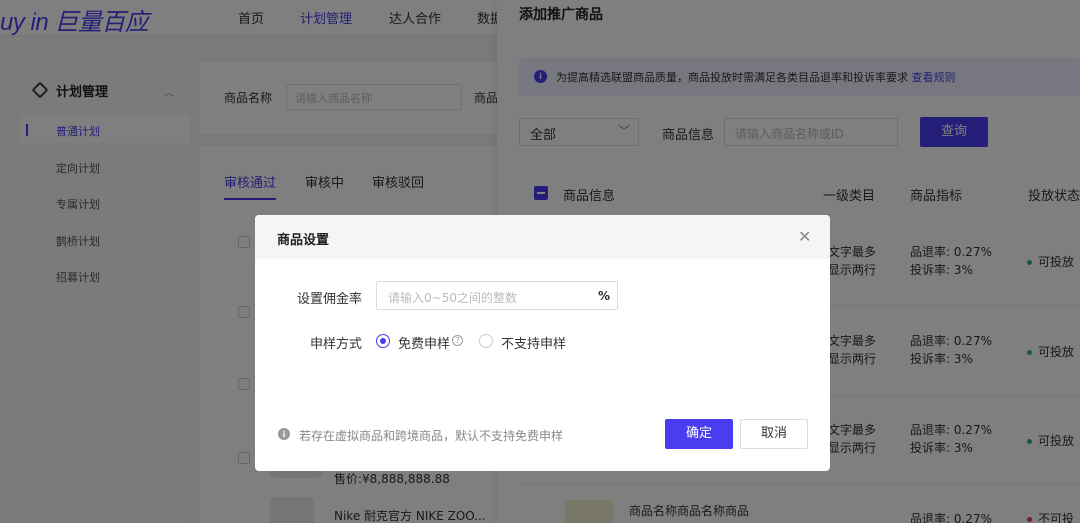  What do you see at coordinates (330, 299) in the screenshot?
I see `commission-label: 设置佣金率` at bounding box center [330, 299].